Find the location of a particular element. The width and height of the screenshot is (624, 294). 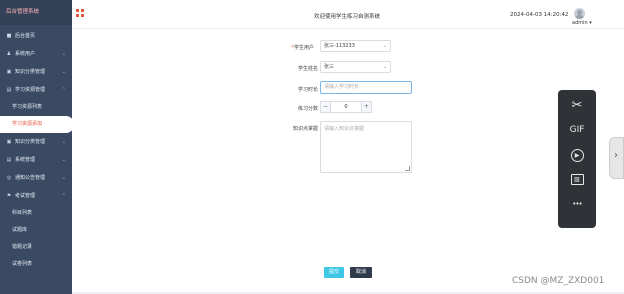

app-brand: 后台管理系统 is located at coordinates (36, 12).